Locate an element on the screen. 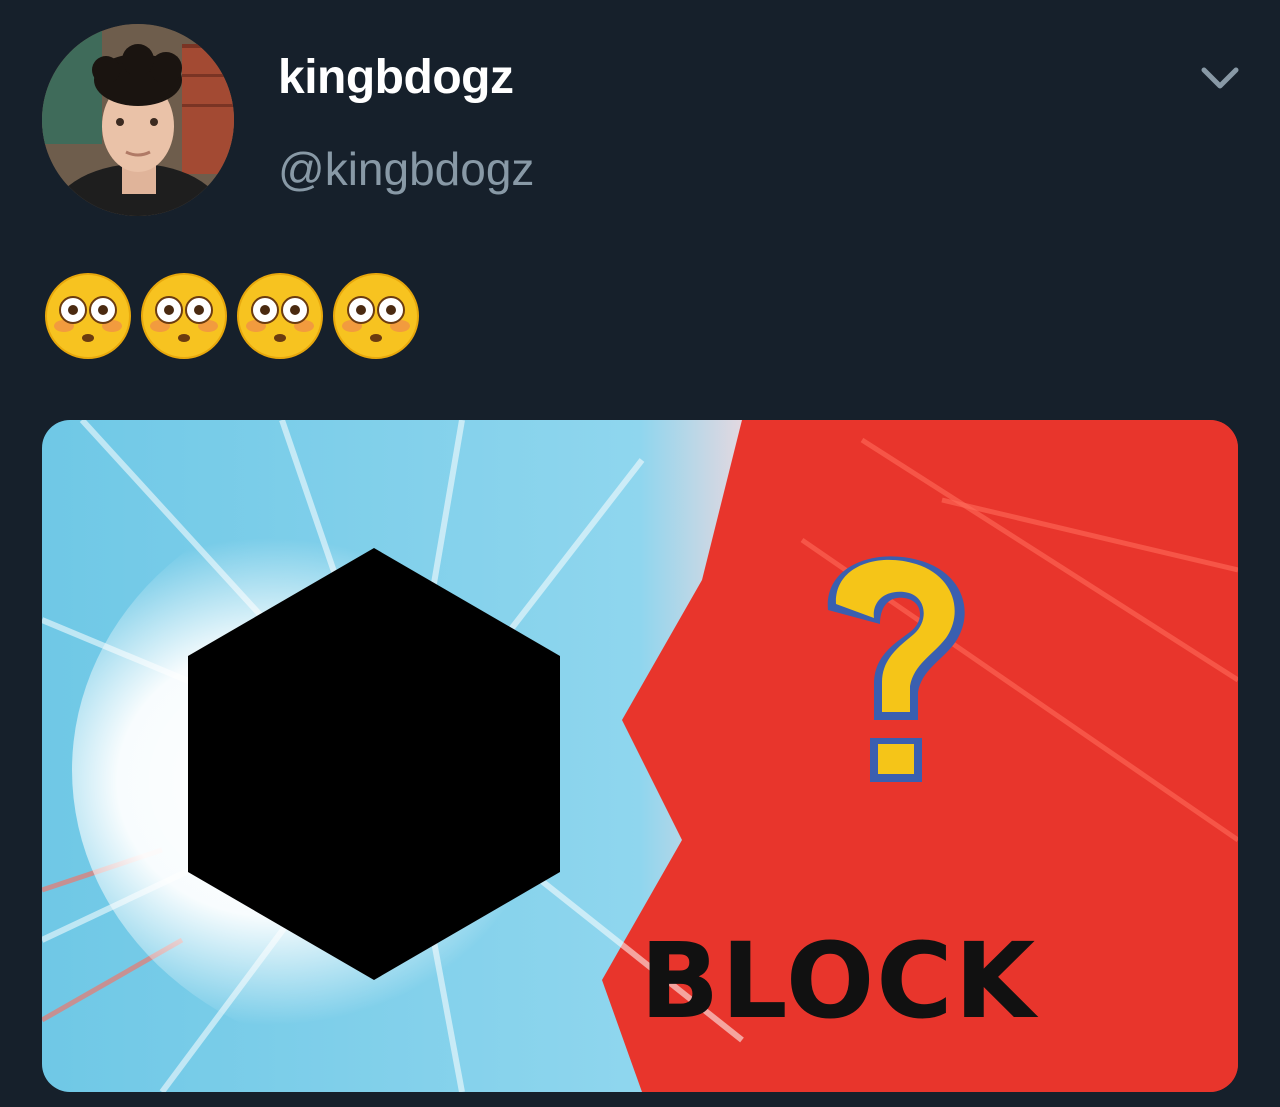 This screenshot has width=1280, height=1107. tweet-text: 😳😳😳😳 is located at coordinates (232, 317).